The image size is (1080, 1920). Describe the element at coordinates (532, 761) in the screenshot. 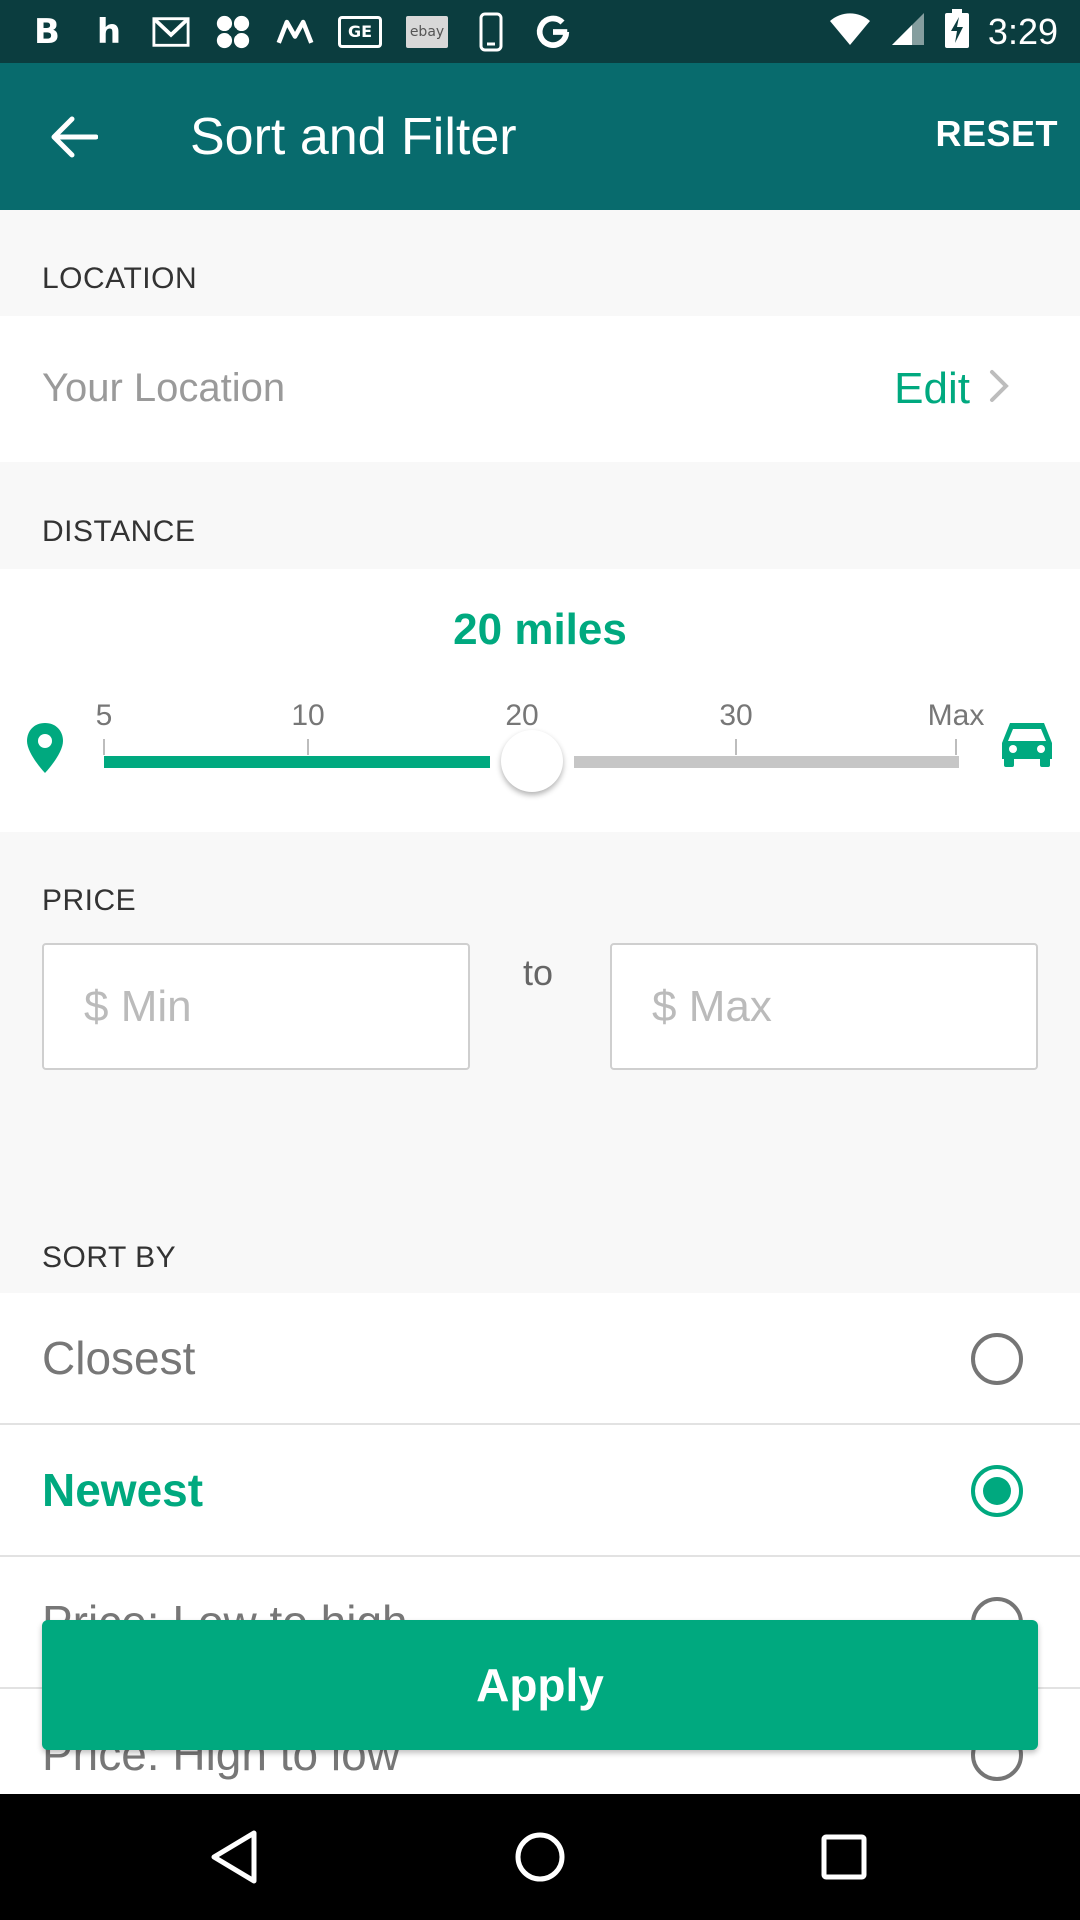

I see `distance-slider-thumb` at that location.